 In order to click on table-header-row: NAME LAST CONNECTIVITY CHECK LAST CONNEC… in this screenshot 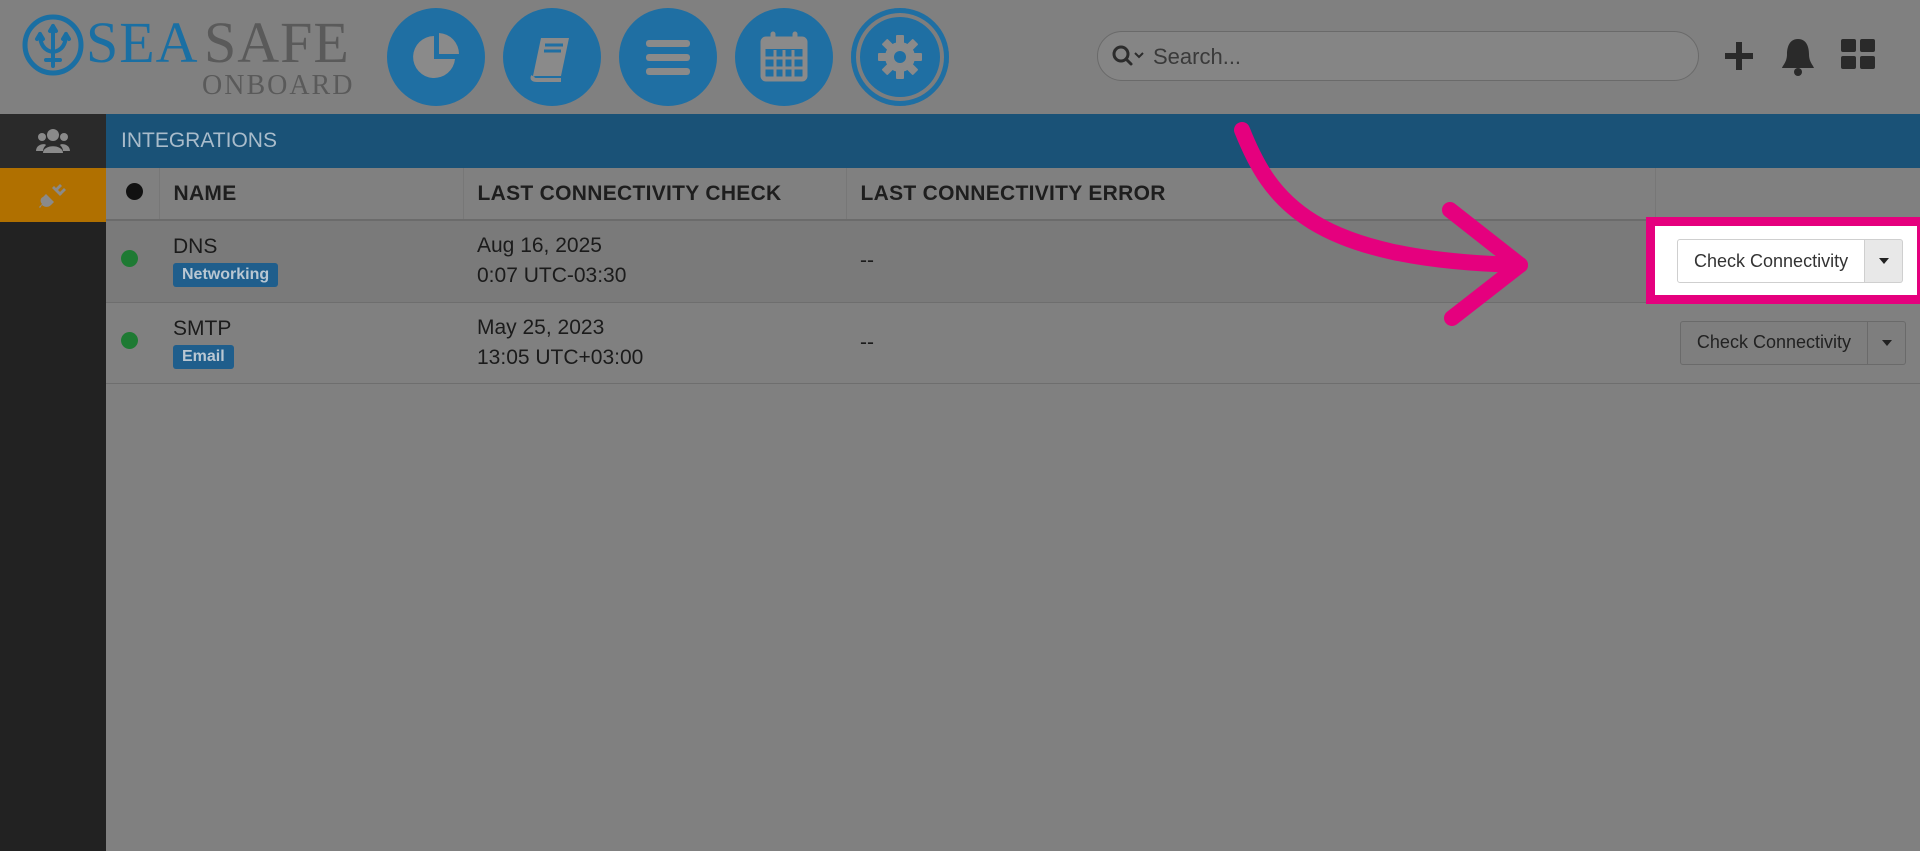, I will do `click(1013, 194)`.